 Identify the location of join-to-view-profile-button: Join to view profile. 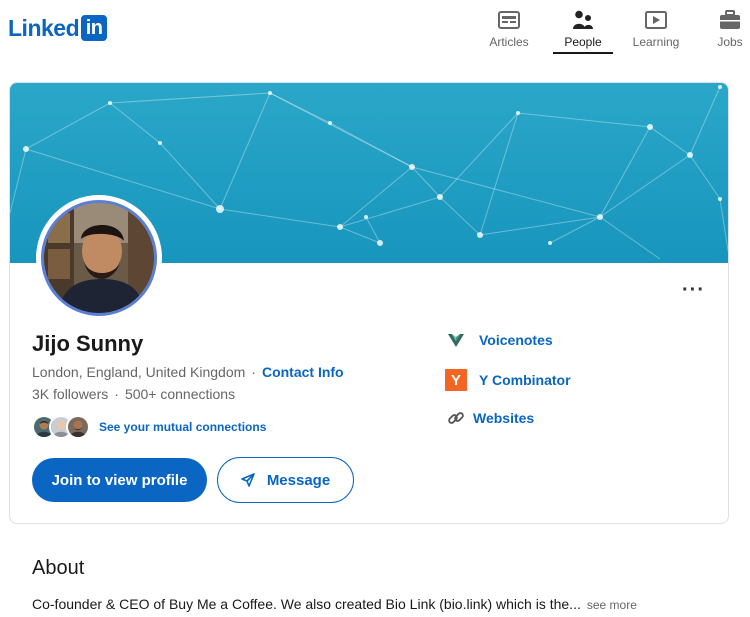
(119, 480).